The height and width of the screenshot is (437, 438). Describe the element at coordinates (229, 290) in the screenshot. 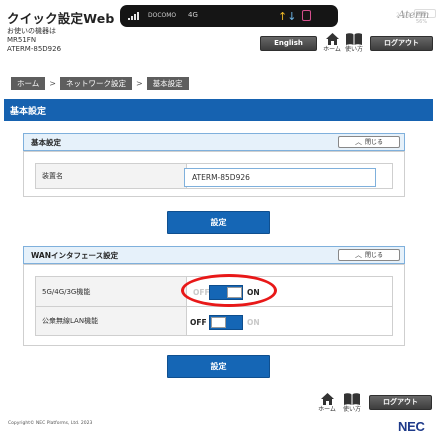

I see `highlight-ellipse` at that location.